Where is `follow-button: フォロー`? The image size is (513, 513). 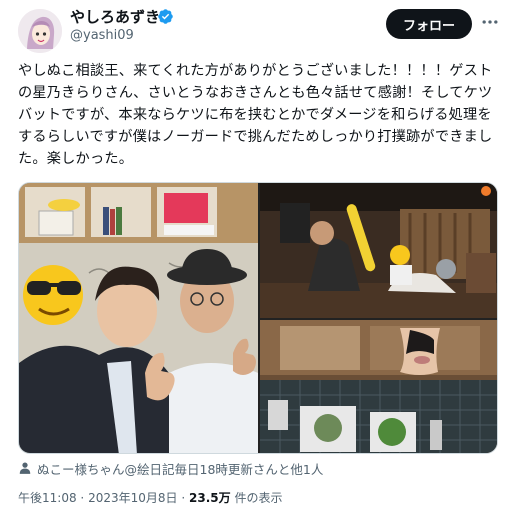
follow-button: フォロー is located at coordinates (429, 24).